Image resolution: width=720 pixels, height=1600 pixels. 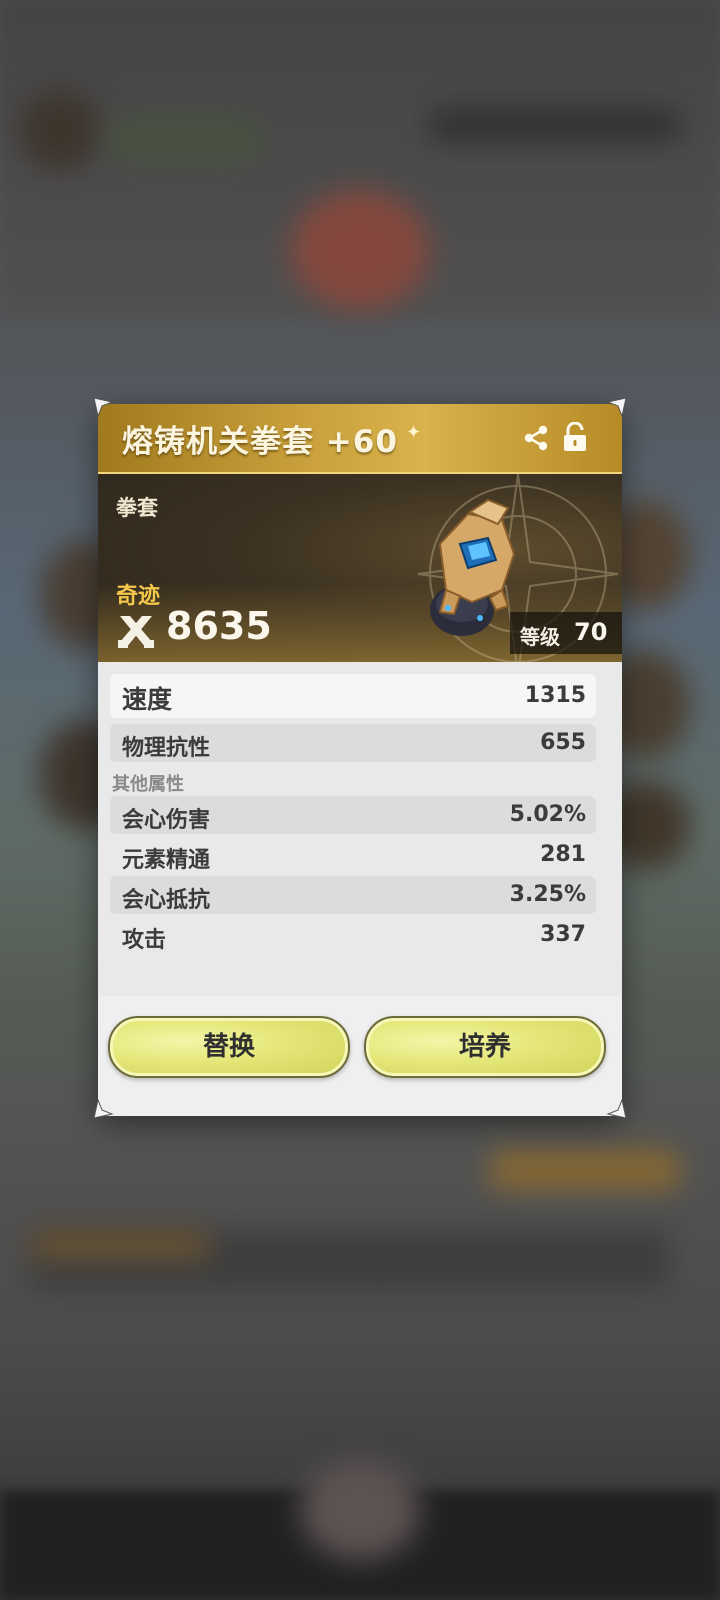 I want to click on main-stat-row-physical-resistance: 物理抗性 655, so click(x=353, y=743).